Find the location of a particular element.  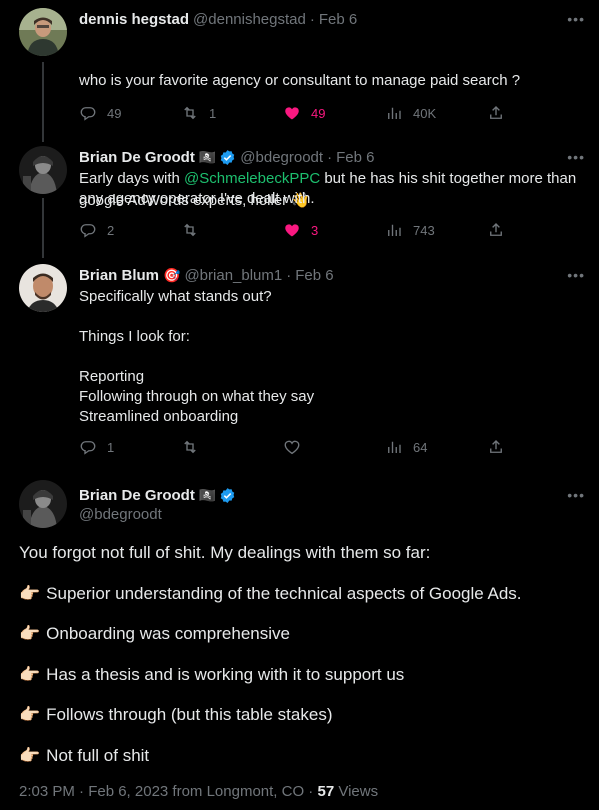

views-count: 57 is located at coordinates (326, 791).